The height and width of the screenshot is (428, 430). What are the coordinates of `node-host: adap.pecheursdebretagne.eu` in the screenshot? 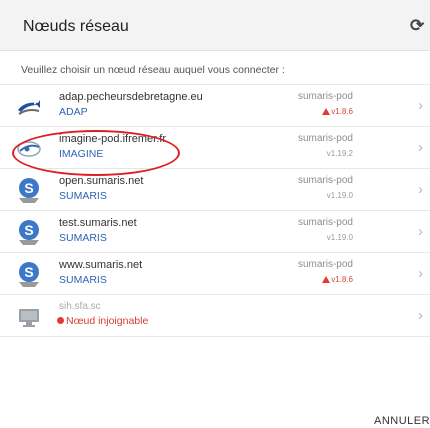 It's located at (131, 97).